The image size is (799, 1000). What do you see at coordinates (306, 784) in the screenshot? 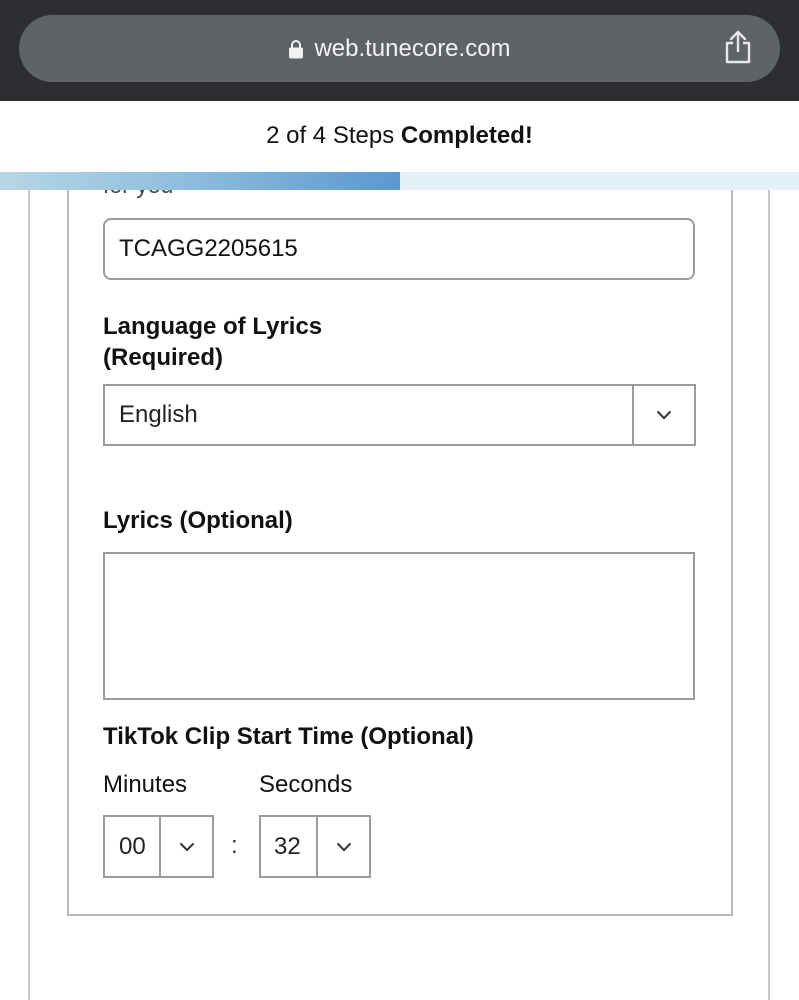
I see `seconds-label: Seconds` at bounding box center [306, 784].